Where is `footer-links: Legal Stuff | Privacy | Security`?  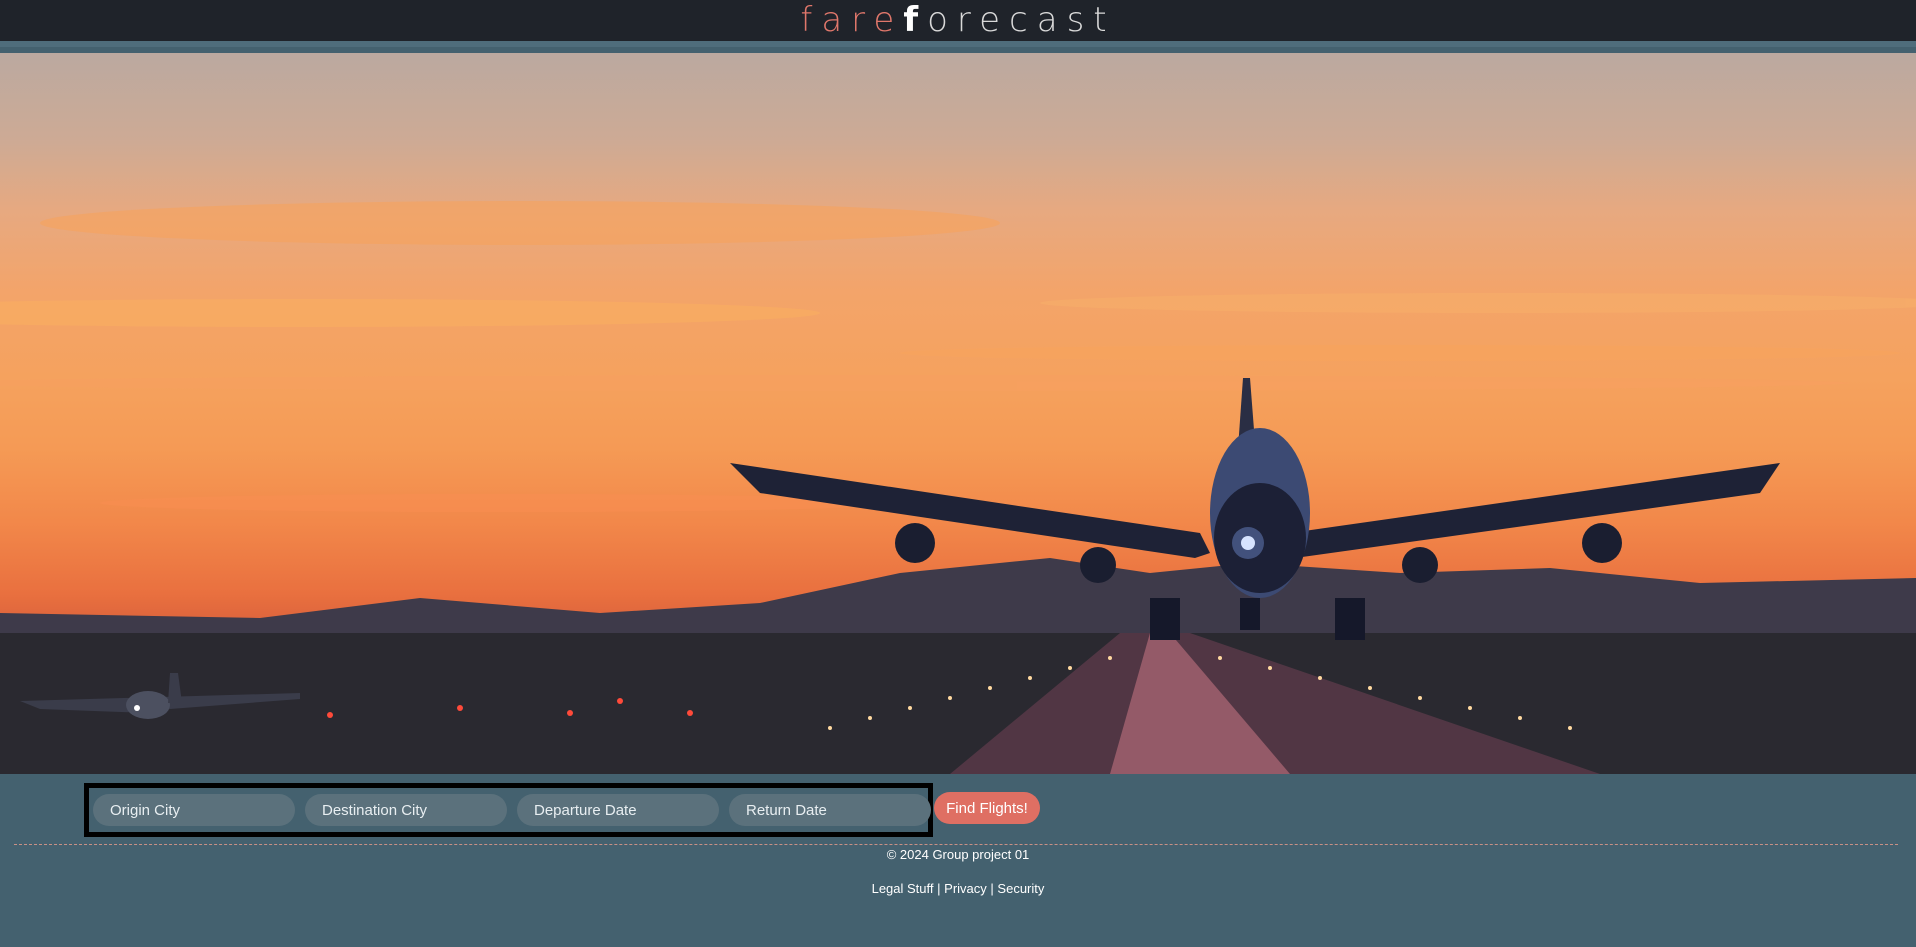 footer-links: Legal Stuff | Privacy | Security is located at coordinates (958, 889).